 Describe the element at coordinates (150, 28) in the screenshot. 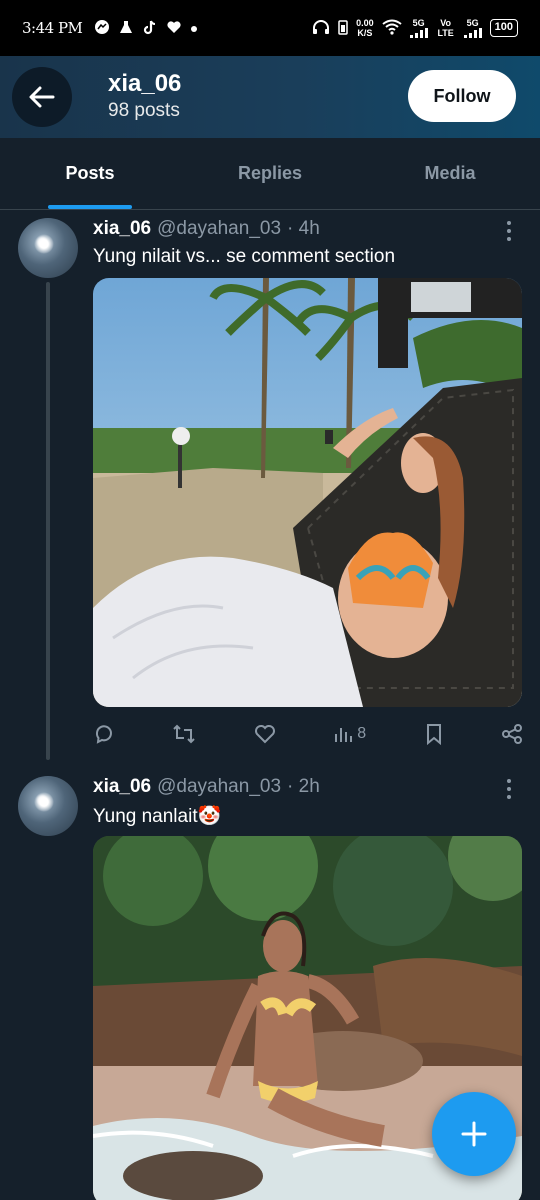

I see `tiktok-icon` at that location.